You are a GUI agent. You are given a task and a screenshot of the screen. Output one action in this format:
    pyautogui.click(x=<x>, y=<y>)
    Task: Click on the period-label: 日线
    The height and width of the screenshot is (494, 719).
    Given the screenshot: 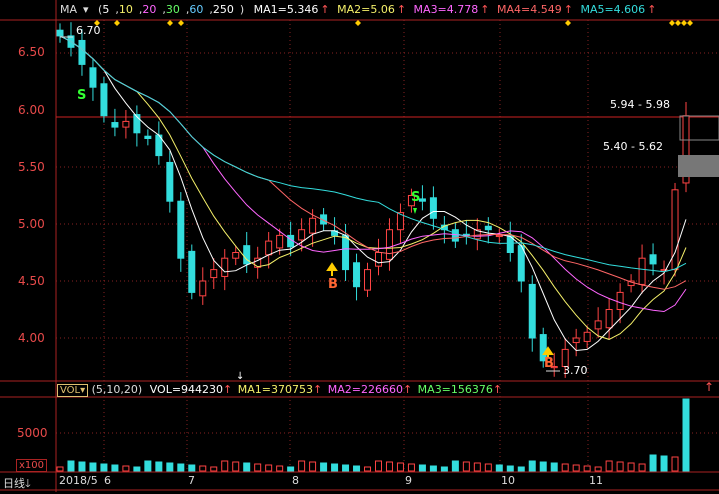 What is the action you would take?
    pyautogui.click(x=14, y=483)
    